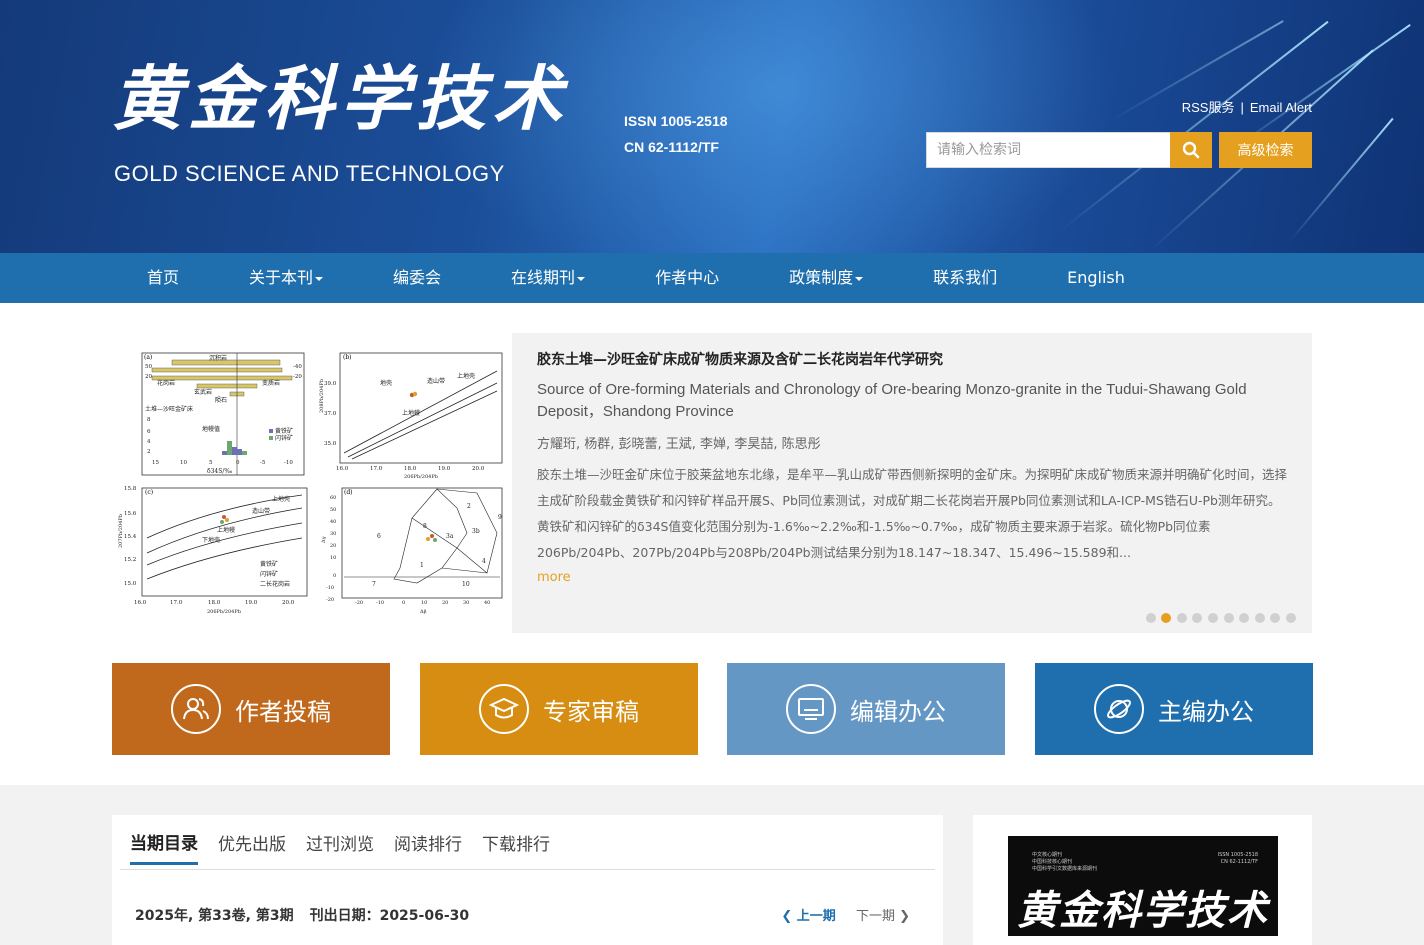  I want to click on nav-item-about: 关于本刊, so click(286, 278).